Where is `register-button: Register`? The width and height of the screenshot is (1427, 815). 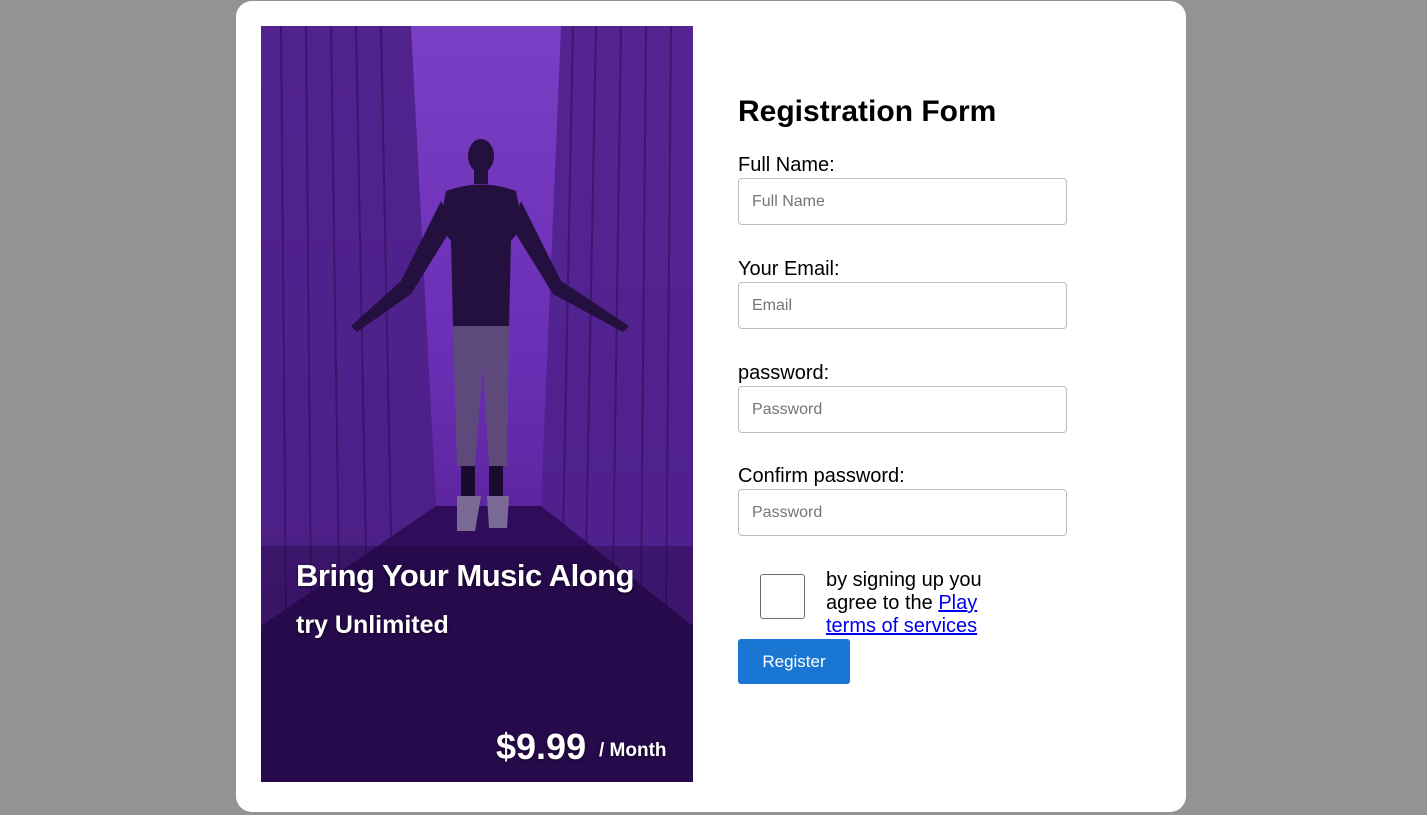 register-button: Register is located at coordinates (794, 661).